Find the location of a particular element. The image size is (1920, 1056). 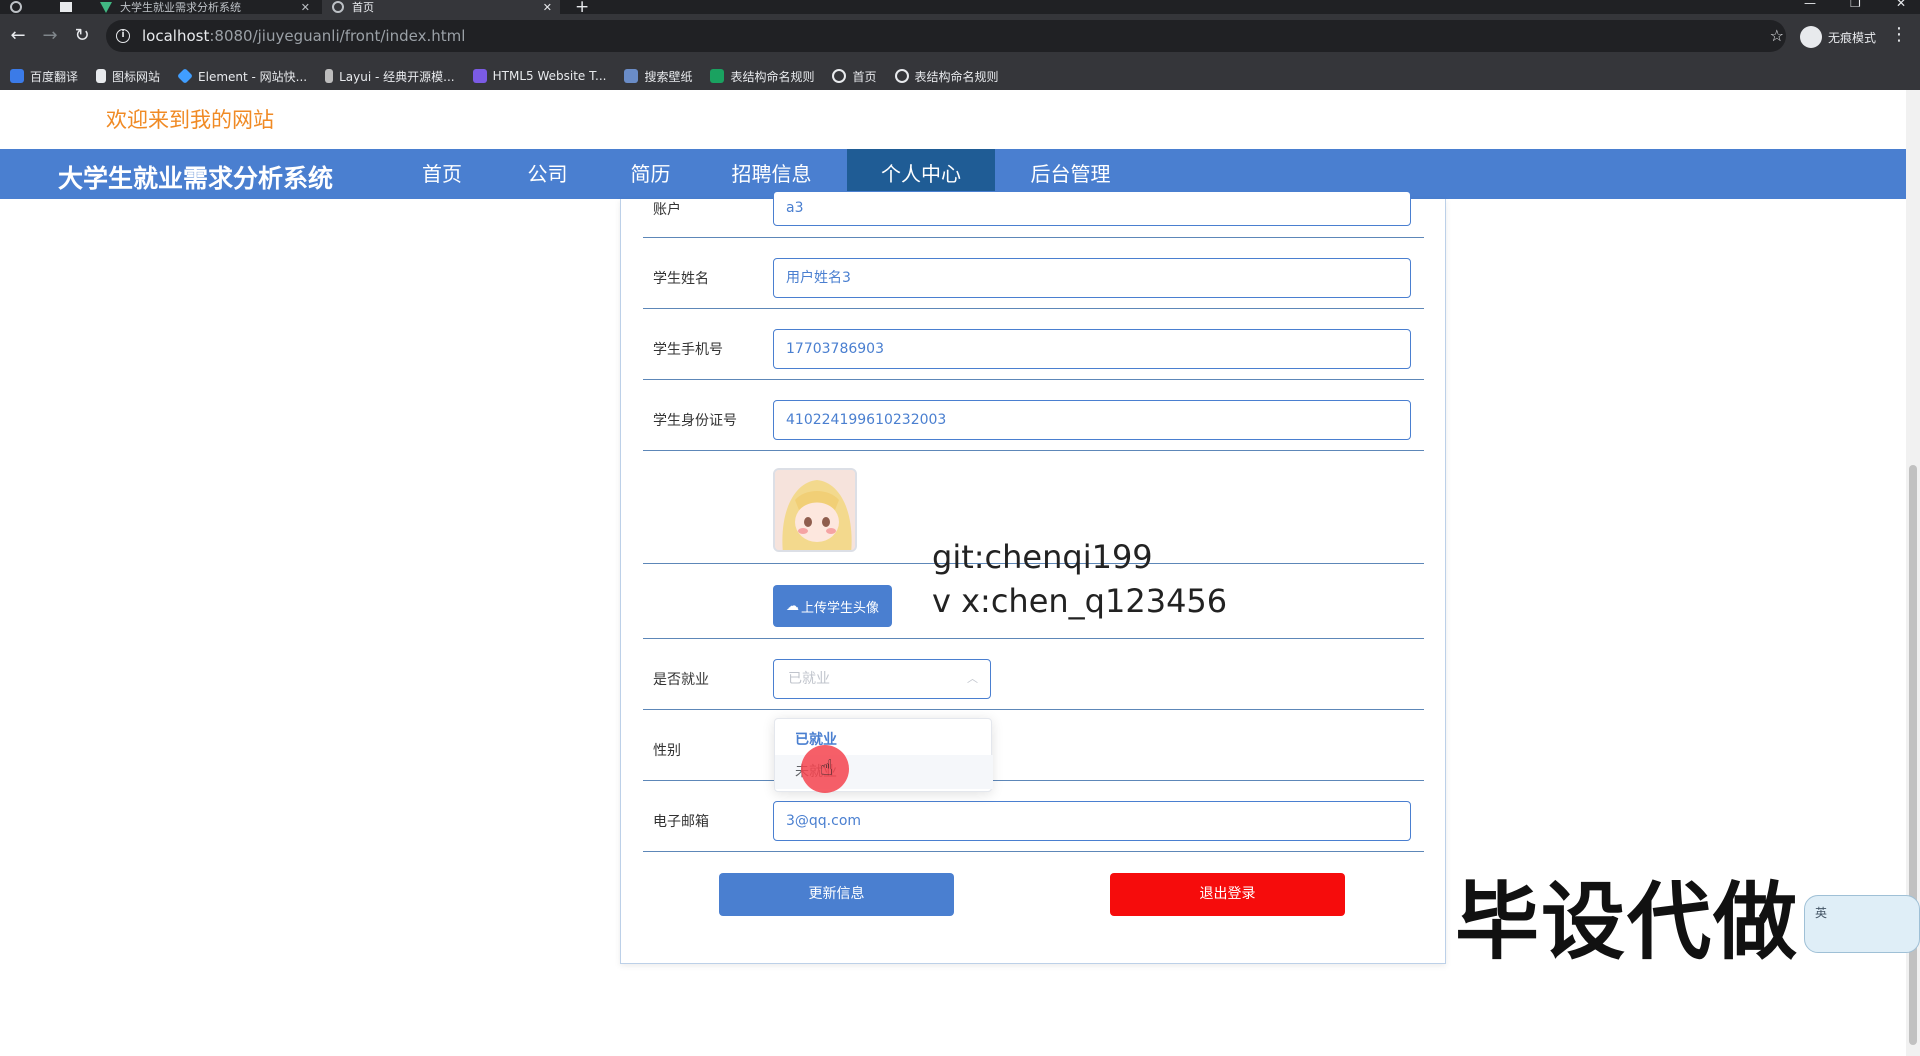

form-row-account: 账户 a3 is located at coordinates (1033, 214).